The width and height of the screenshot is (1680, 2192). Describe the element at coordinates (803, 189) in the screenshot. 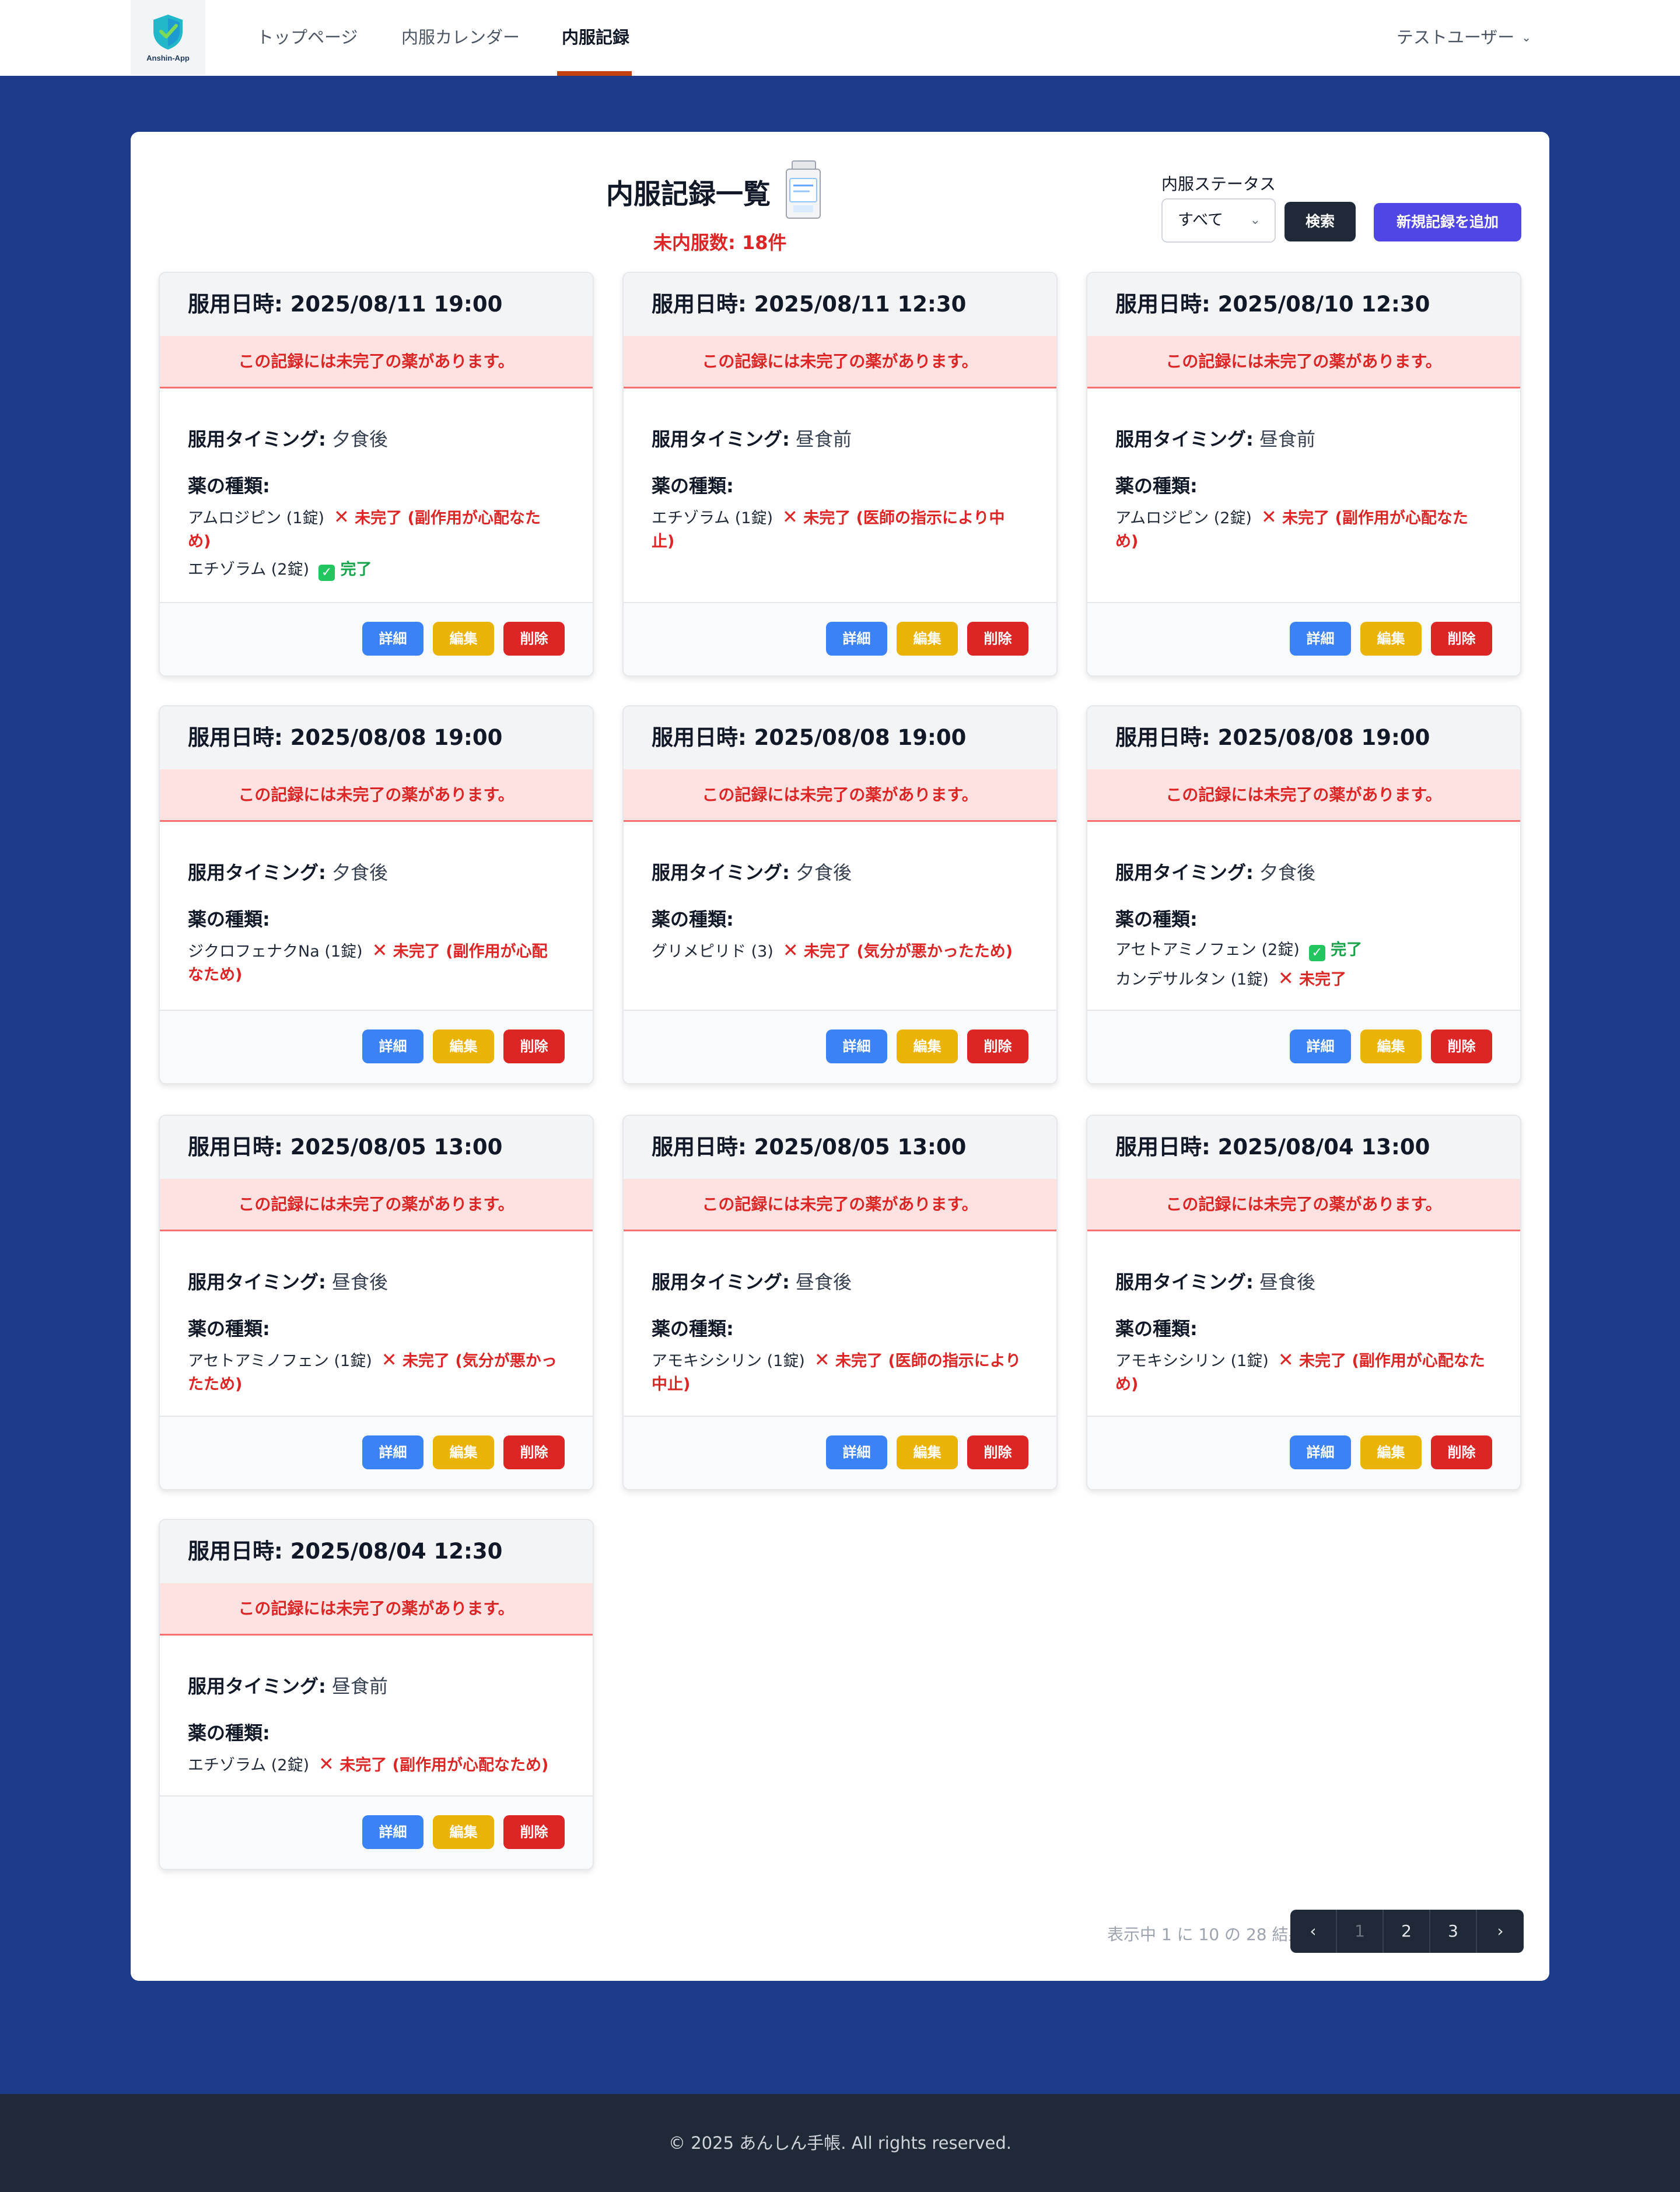

I see `medicine-bag-illustration` at that location.